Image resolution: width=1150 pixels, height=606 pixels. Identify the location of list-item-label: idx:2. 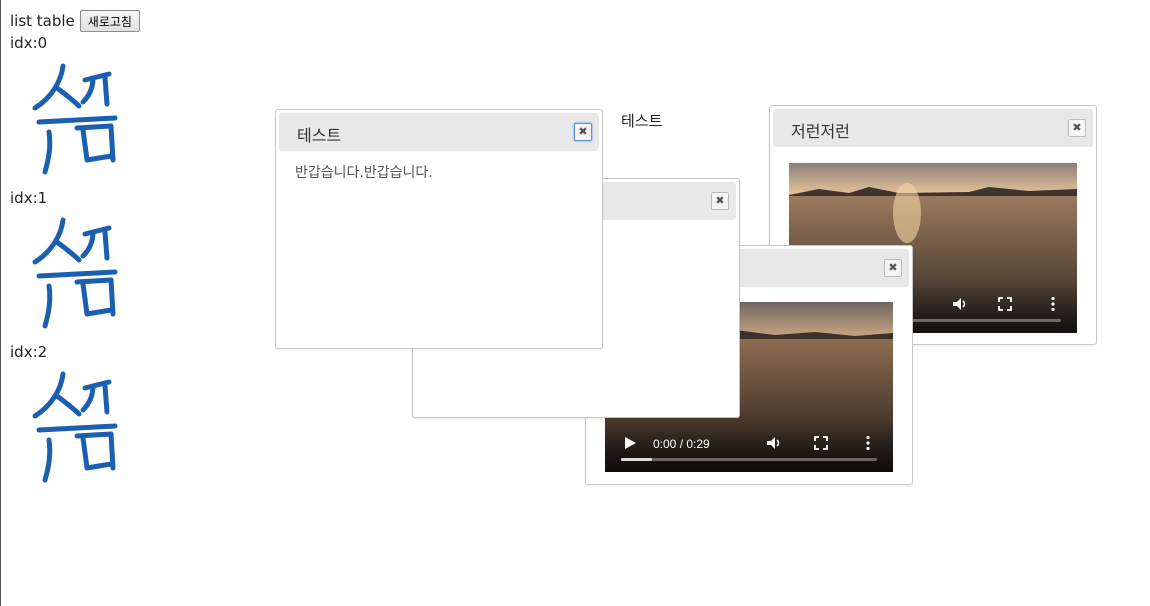
(29, 352).